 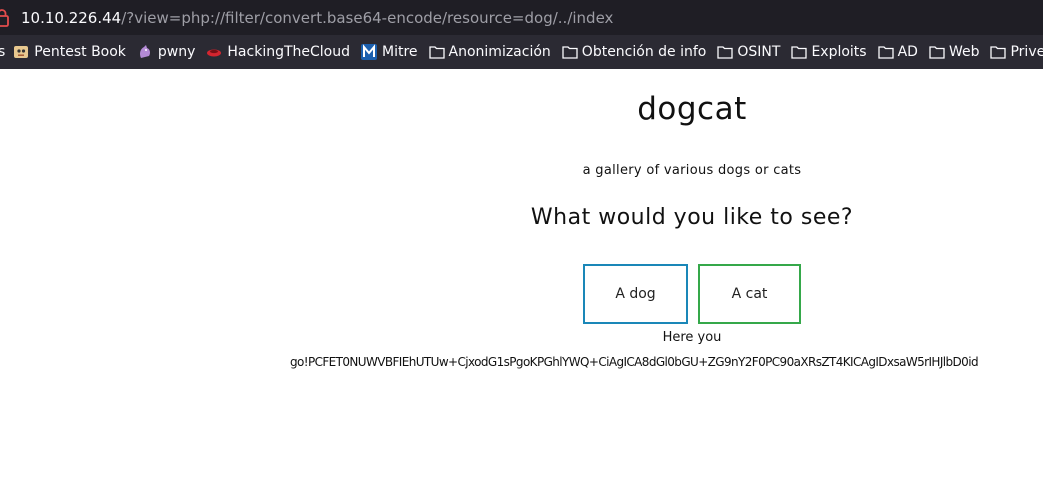 I want to click on bookmark-folder-obtencion: Obtención de info, so click(x=634, y=52).